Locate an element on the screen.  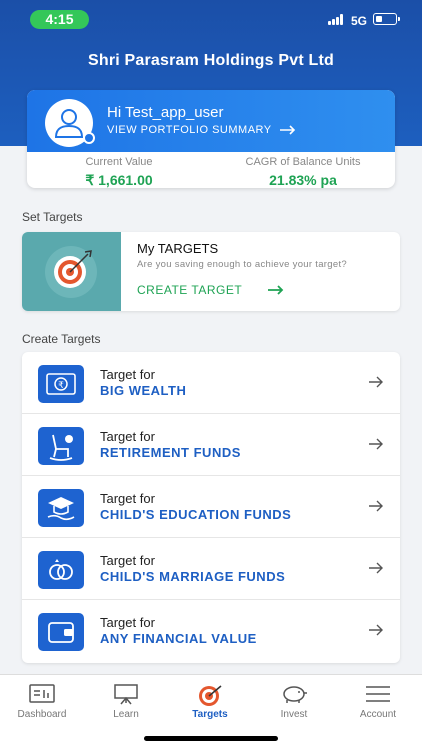
money-icon: ₹ is located at coordinates (61, 384).